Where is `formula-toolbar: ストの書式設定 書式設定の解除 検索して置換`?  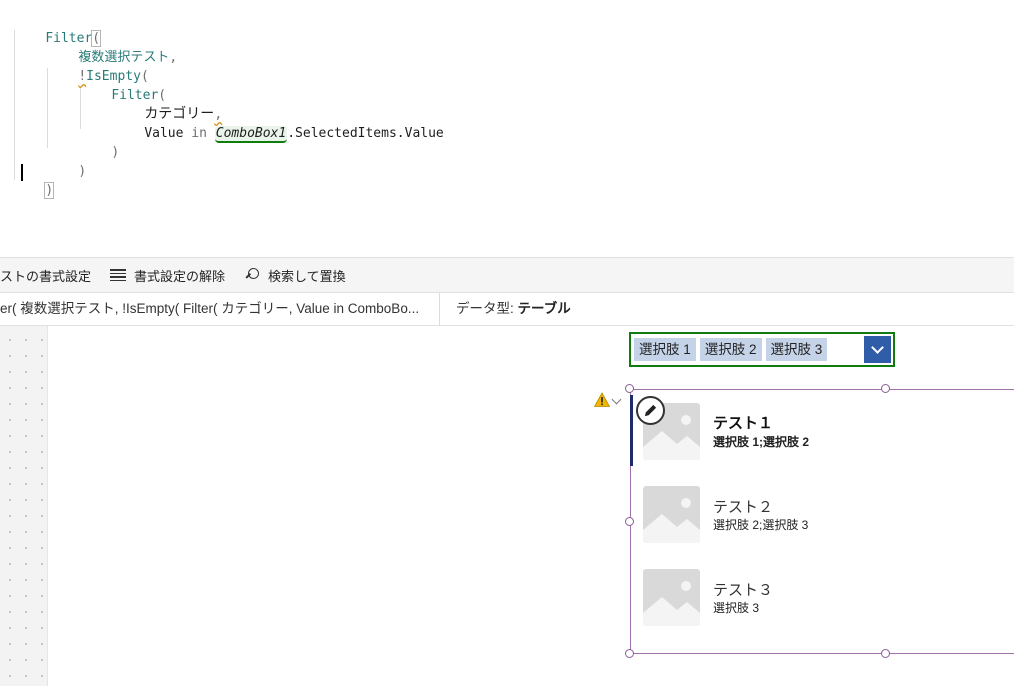 formula-toolbar: ストの書式設定 書式設定の解除 検索して置換 is located at coordinates (507, 275).